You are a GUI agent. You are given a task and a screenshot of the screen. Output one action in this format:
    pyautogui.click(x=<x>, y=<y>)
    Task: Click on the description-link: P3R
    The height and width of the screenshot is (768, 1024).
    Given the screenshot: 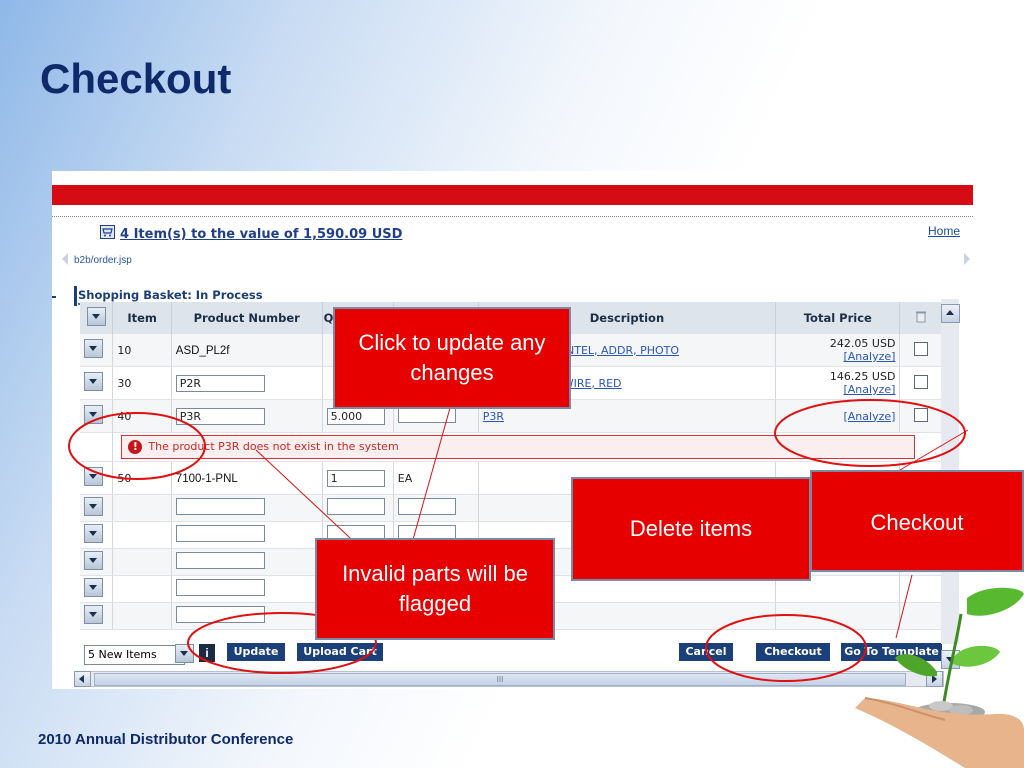 What is the action you would take?
    pyautogui.click(x=493, y=416)
    